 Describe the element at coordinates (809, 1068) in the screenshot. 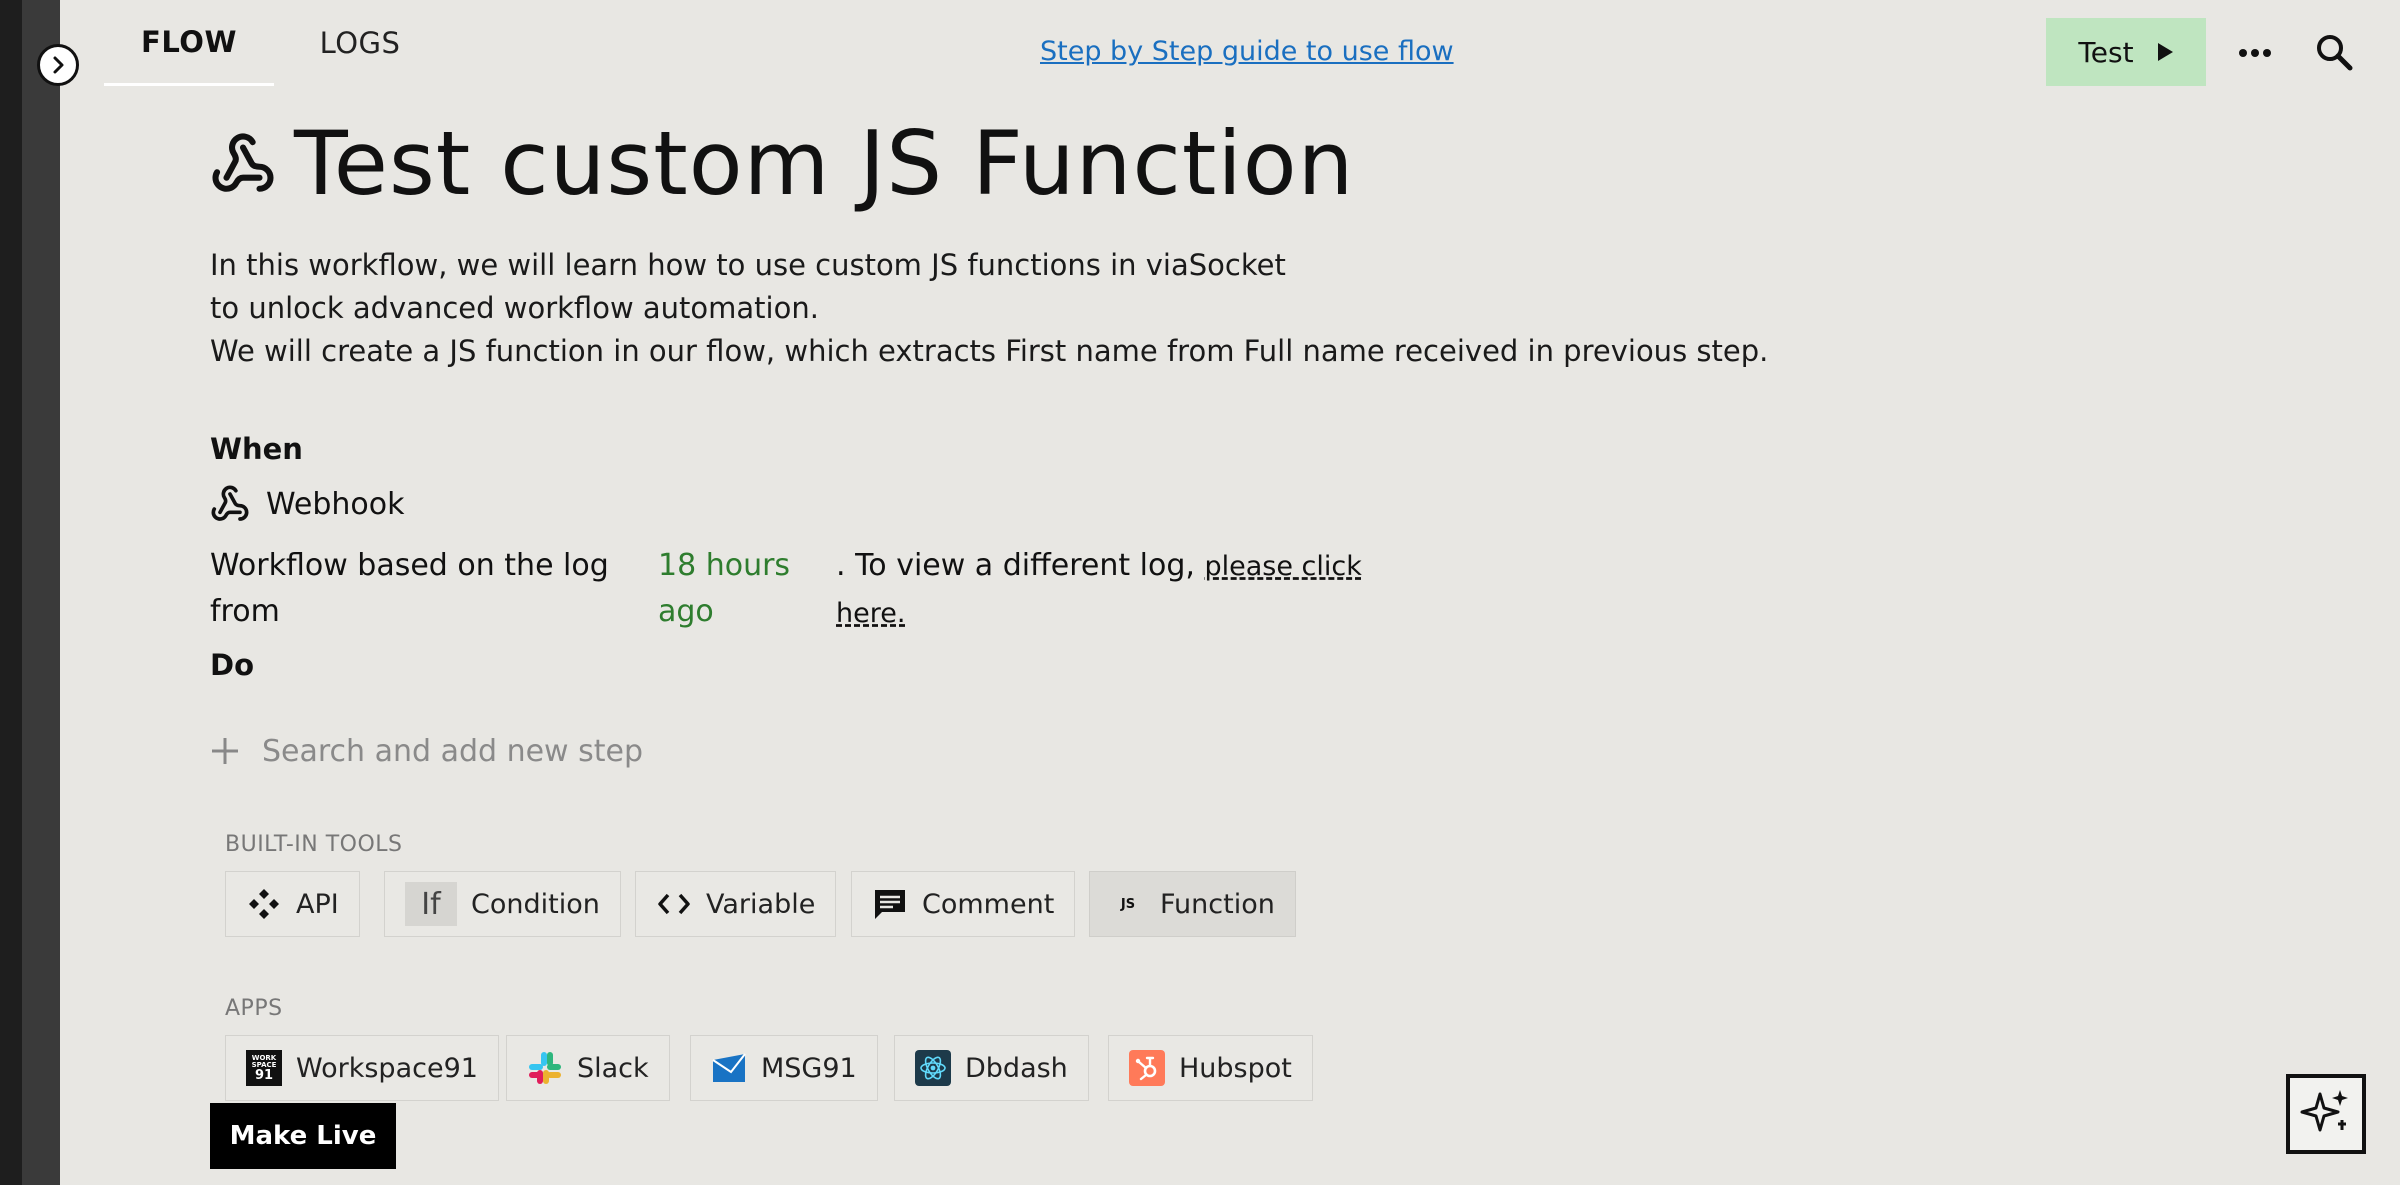

I see `app-label: MSG91` at that location.